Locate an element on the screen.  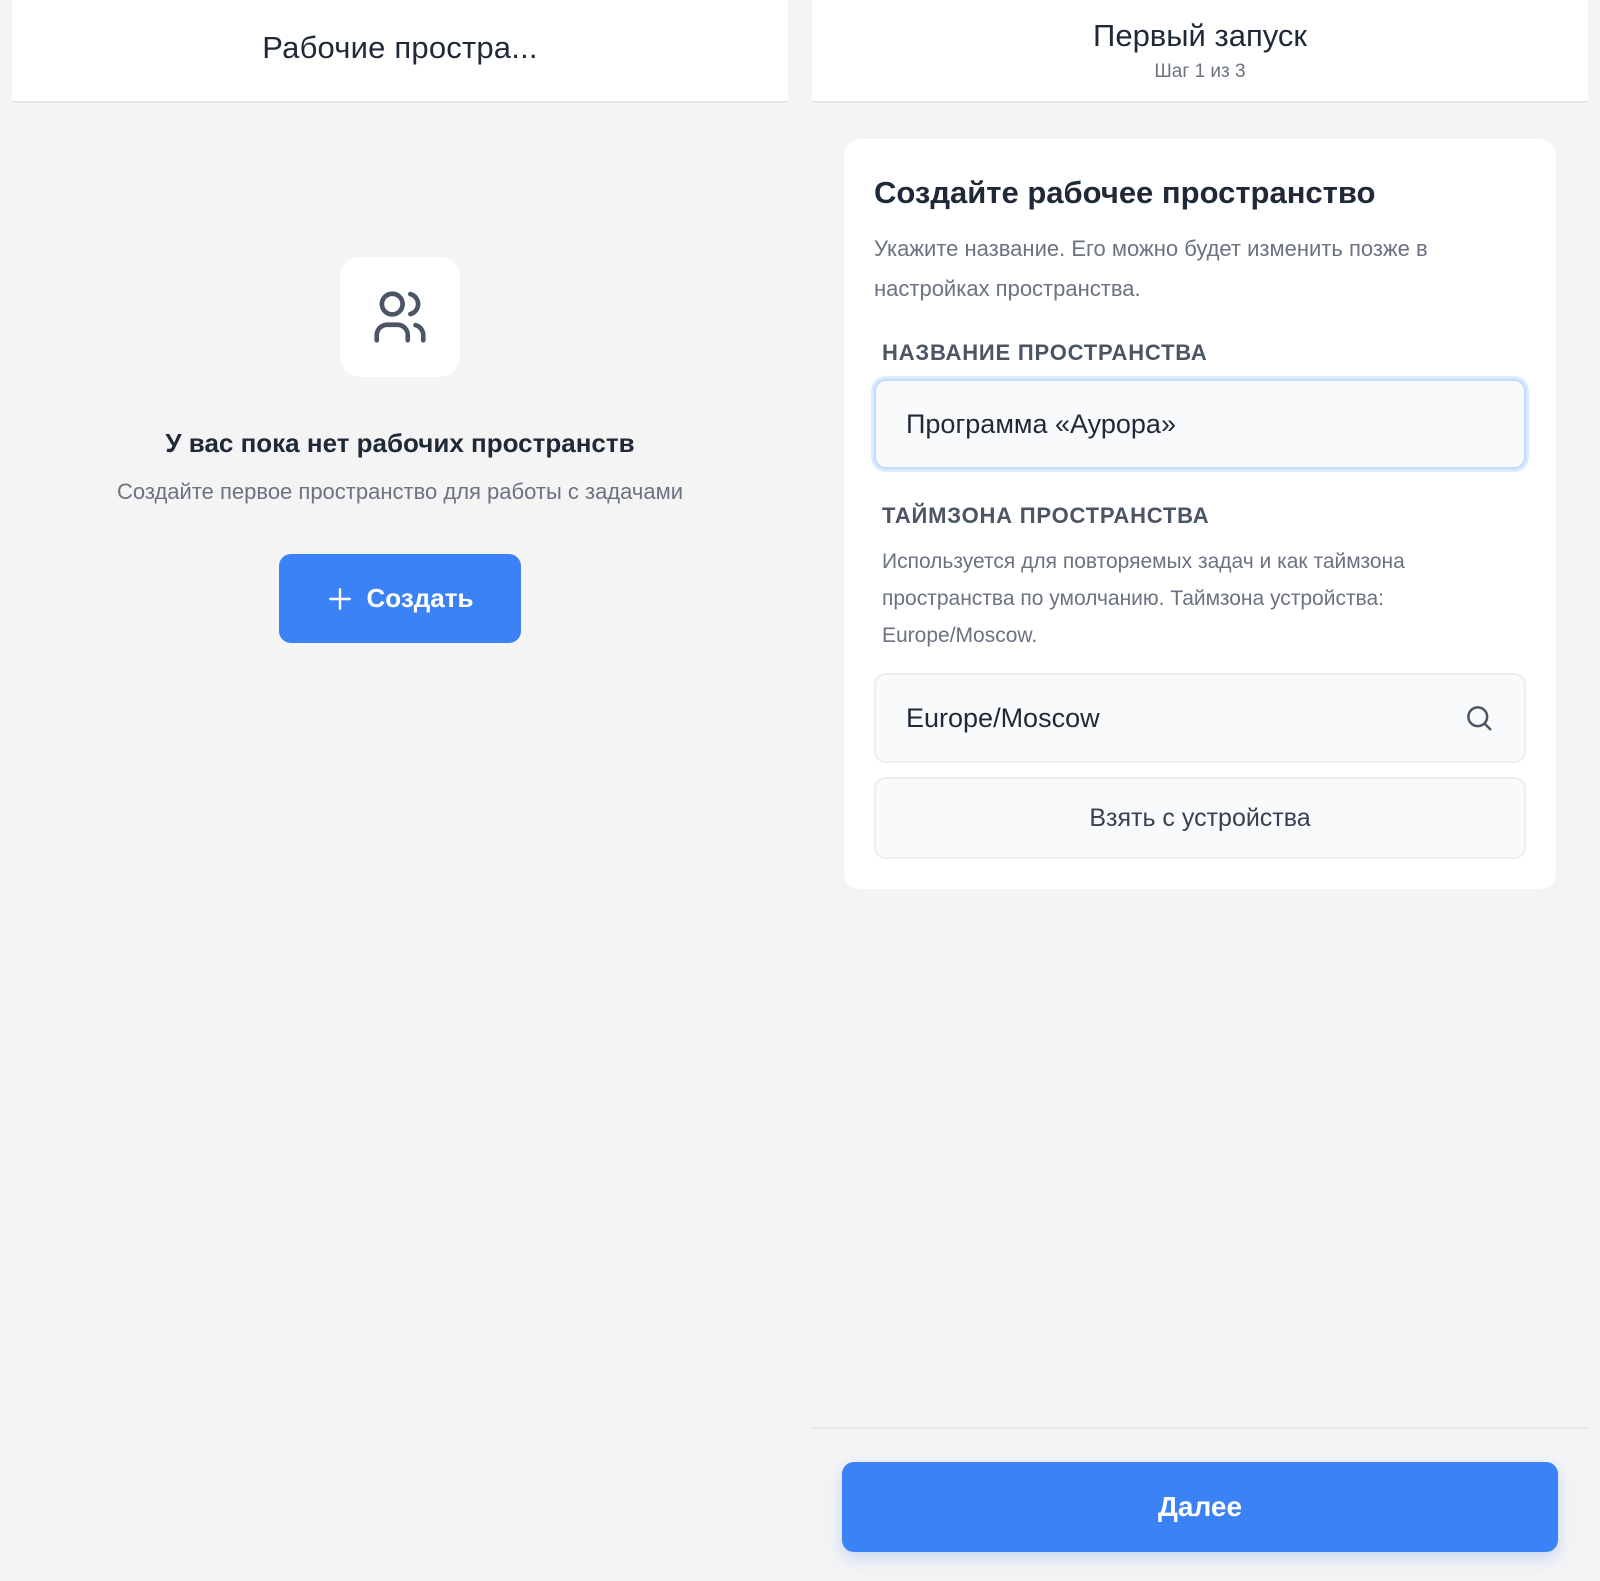
first-launch-header: Первый запуск Шаг 1 из 3 is located at coordinates (1200, 51).